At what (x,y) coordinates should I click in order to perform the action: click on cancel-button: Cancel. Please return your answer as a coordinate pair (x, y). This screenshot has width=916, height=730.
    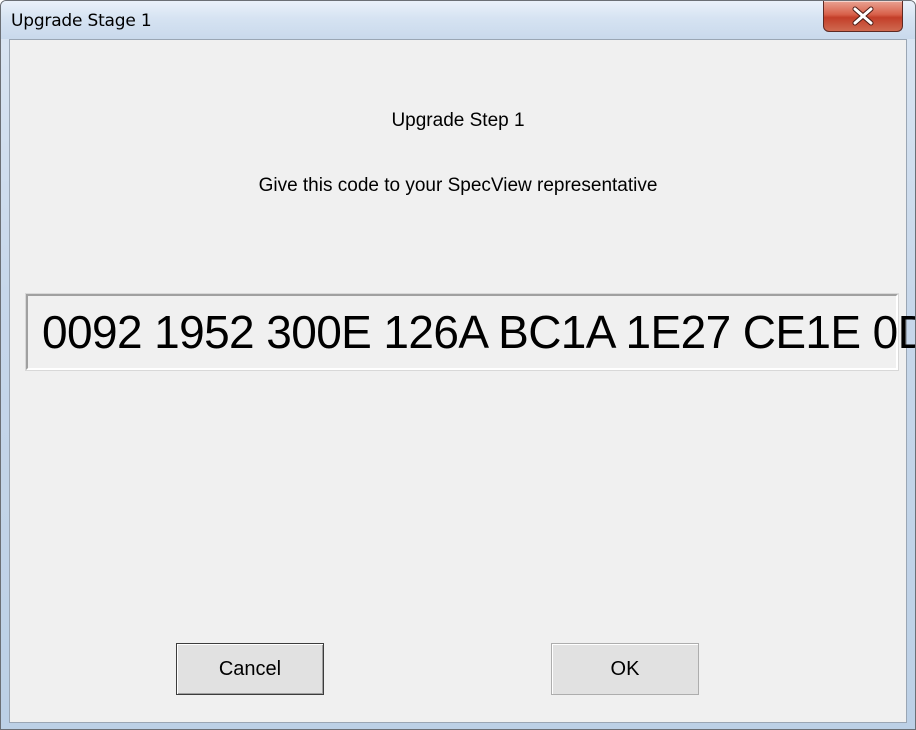
    Looking at the image, I should click on (250, 669).